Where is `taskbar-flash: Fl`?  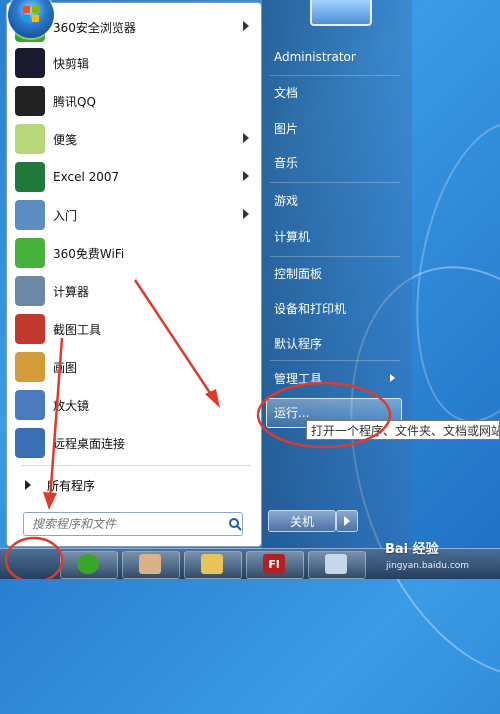 taskbar-flash: Fl is located at coordinates (275, 565).